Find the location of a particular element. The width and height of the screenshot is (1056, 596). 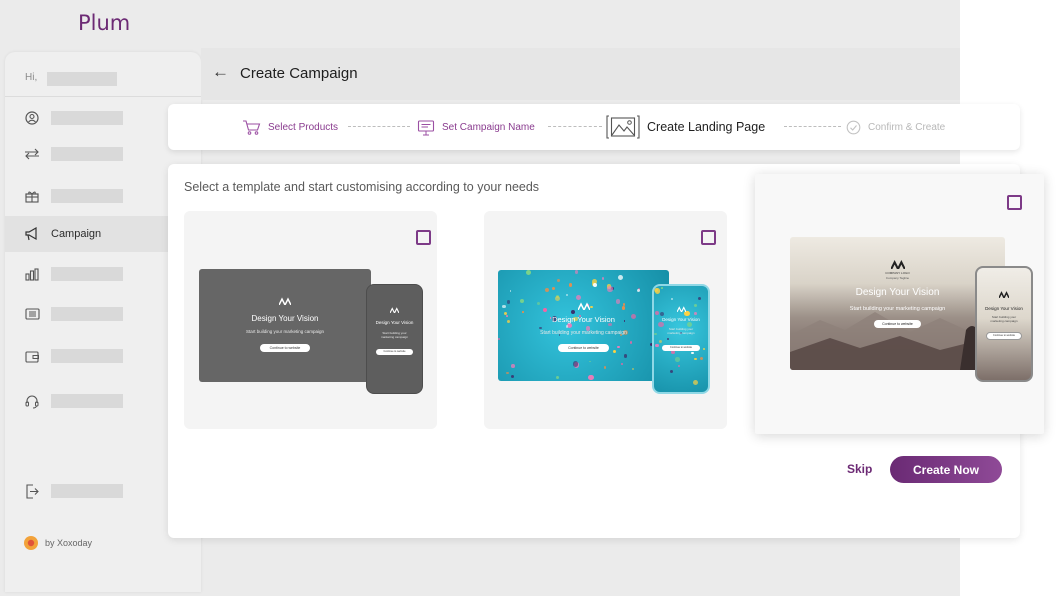

xoxoday-logo-icon is located at coordinates (31, 543).